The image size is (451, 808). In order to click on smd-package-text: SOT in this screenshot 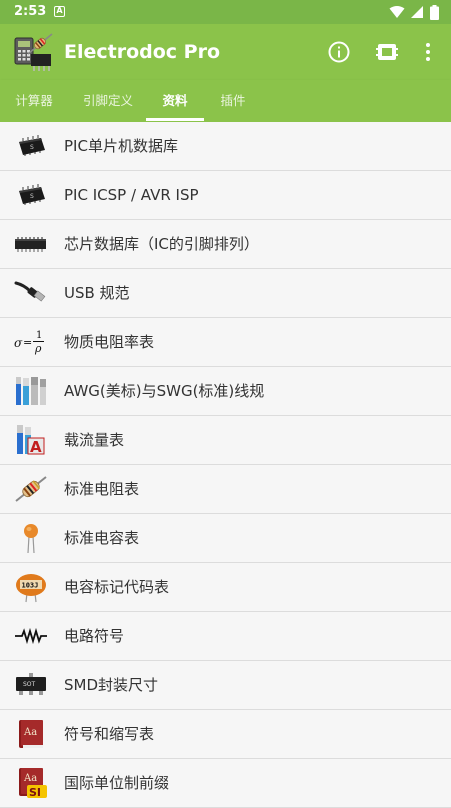, I will do `click(29, 684)`.